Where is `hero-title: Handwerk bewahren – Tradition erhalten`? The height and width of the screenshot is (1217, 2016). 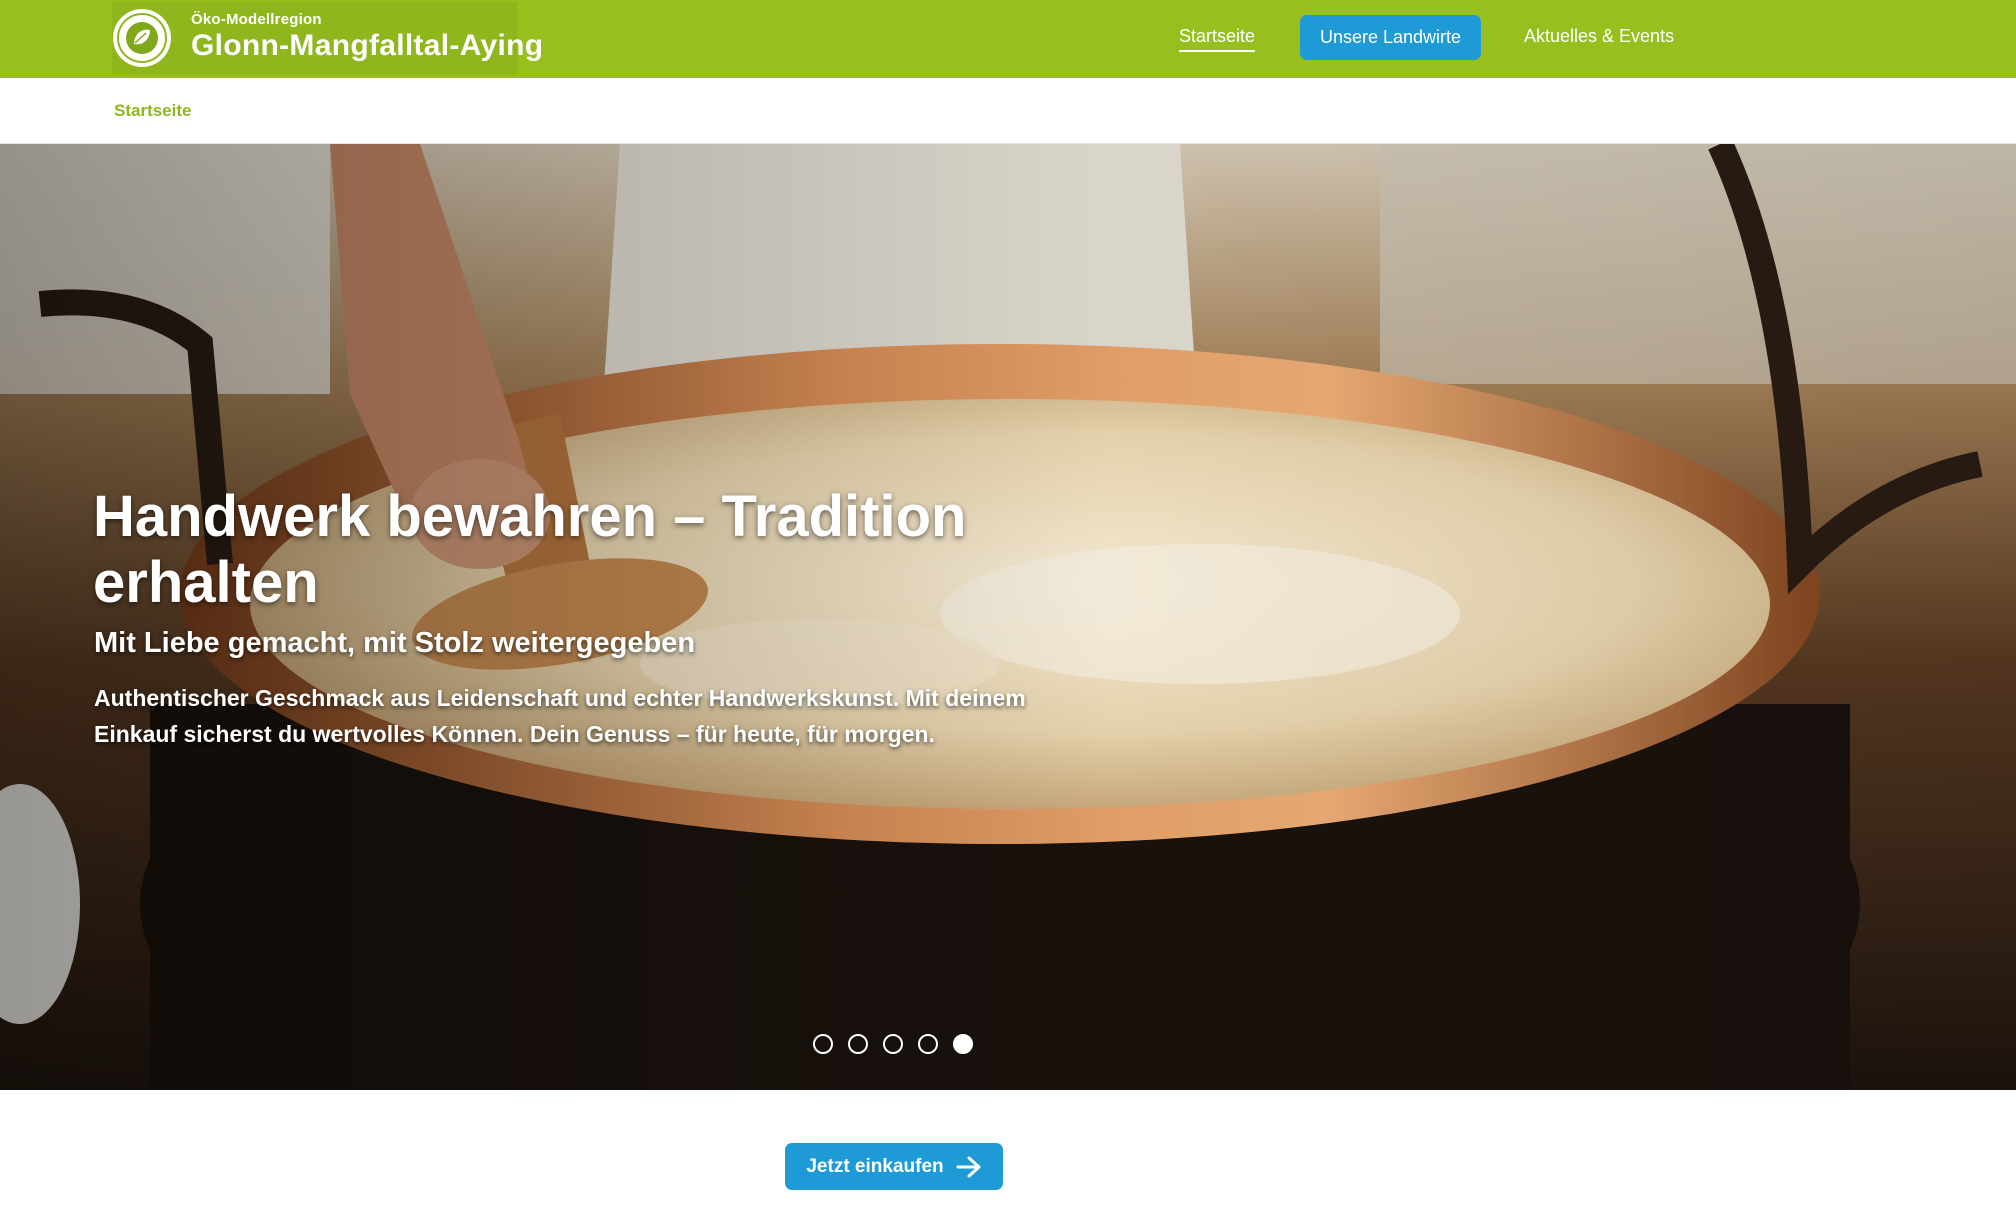
hero-title: Handwerk bewahren – Tradition erhalten is located at coordinates (530, 549).